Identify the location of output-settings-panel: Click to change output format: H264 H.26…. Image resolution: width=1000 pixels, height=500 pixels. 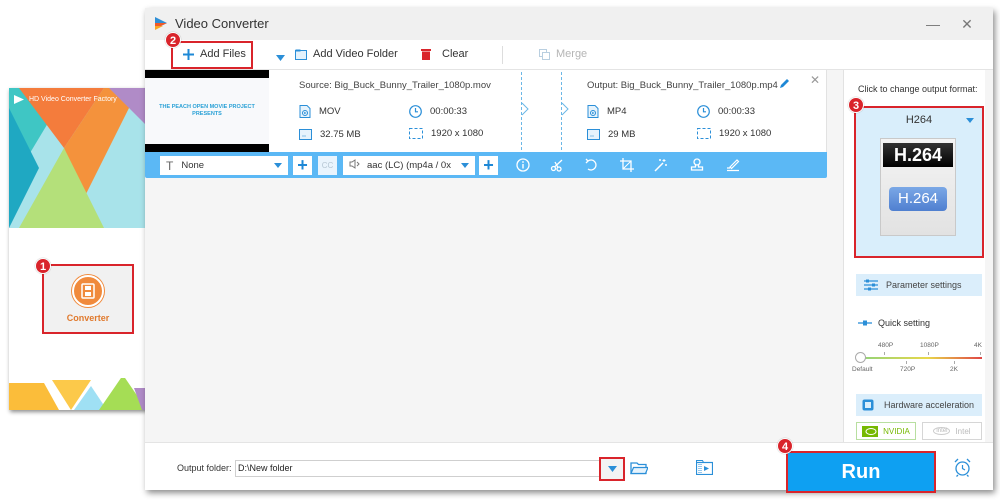
(914, 256).